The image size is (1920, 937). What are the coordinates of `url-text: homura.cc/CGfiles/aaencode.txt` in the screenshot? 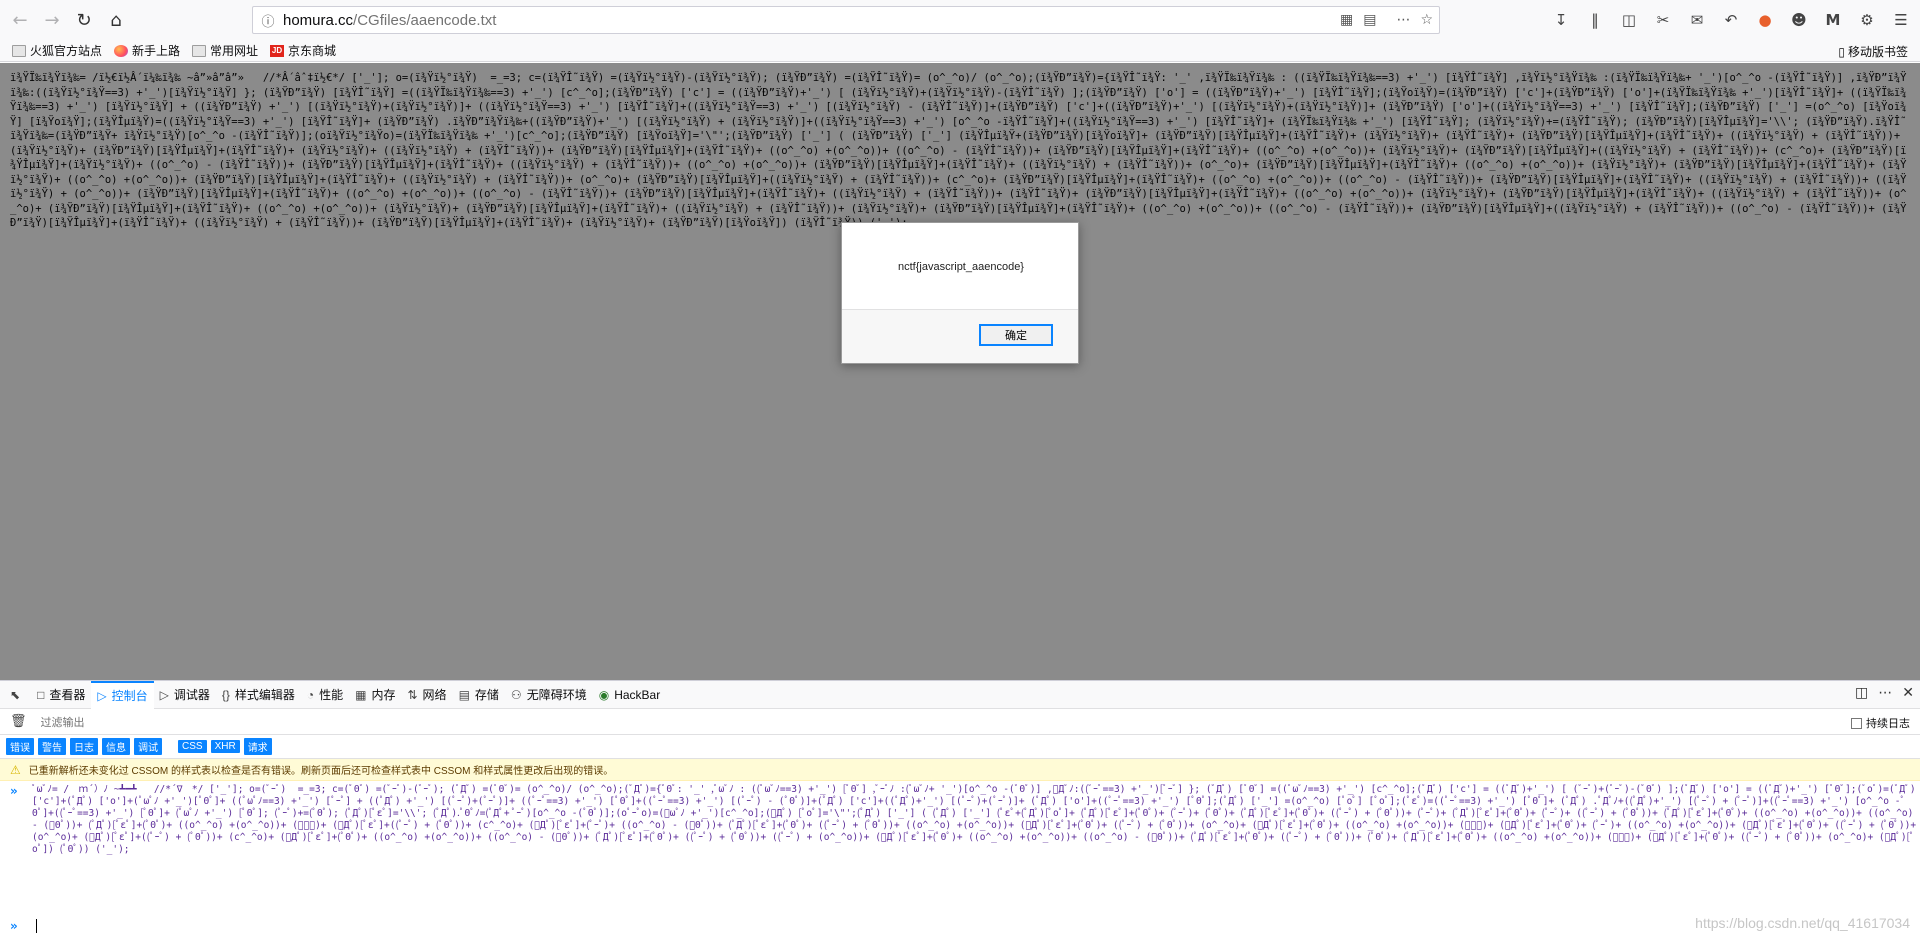 It's located at (389, 20).